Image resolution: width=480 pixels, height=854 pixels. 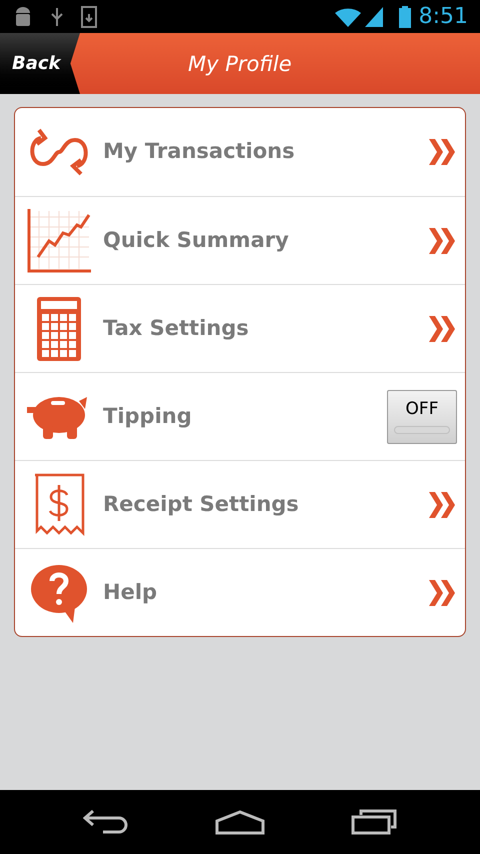 I want to click on menu-row: My Transactions, so click(x=240, y=152).